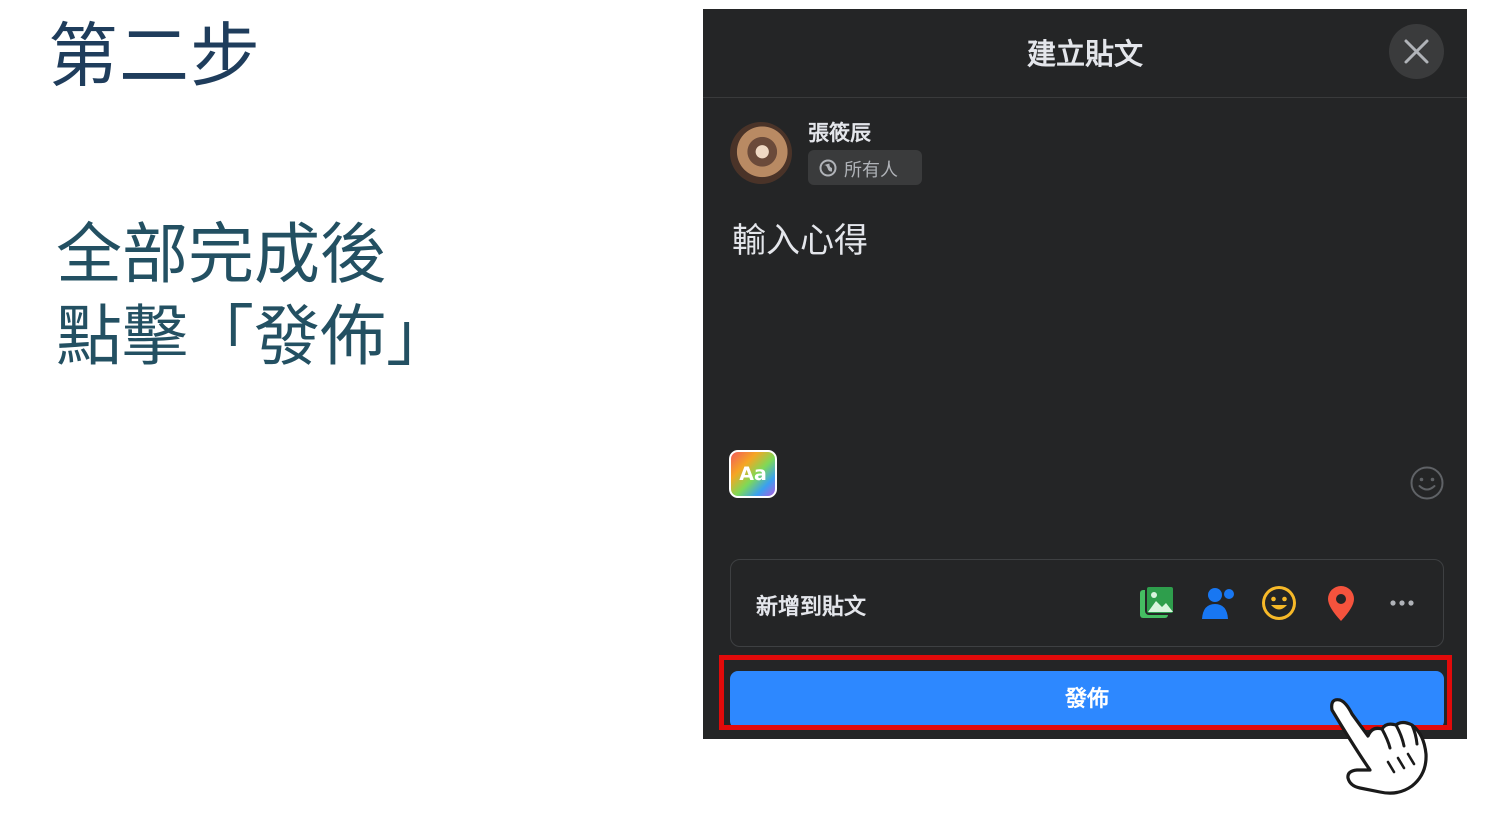 This screenshot has height=838, width=1489. Describe the element at coordinates (1402, 603) in the screenshot. I see `more-icon` at that location.